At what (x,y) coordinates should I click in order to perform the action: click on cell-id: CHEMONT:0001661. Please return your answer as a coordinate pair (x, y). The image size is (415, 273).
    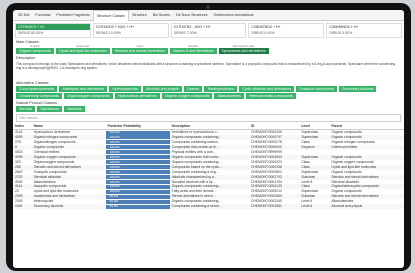
    Looking at the image, I should click on (274, 207).